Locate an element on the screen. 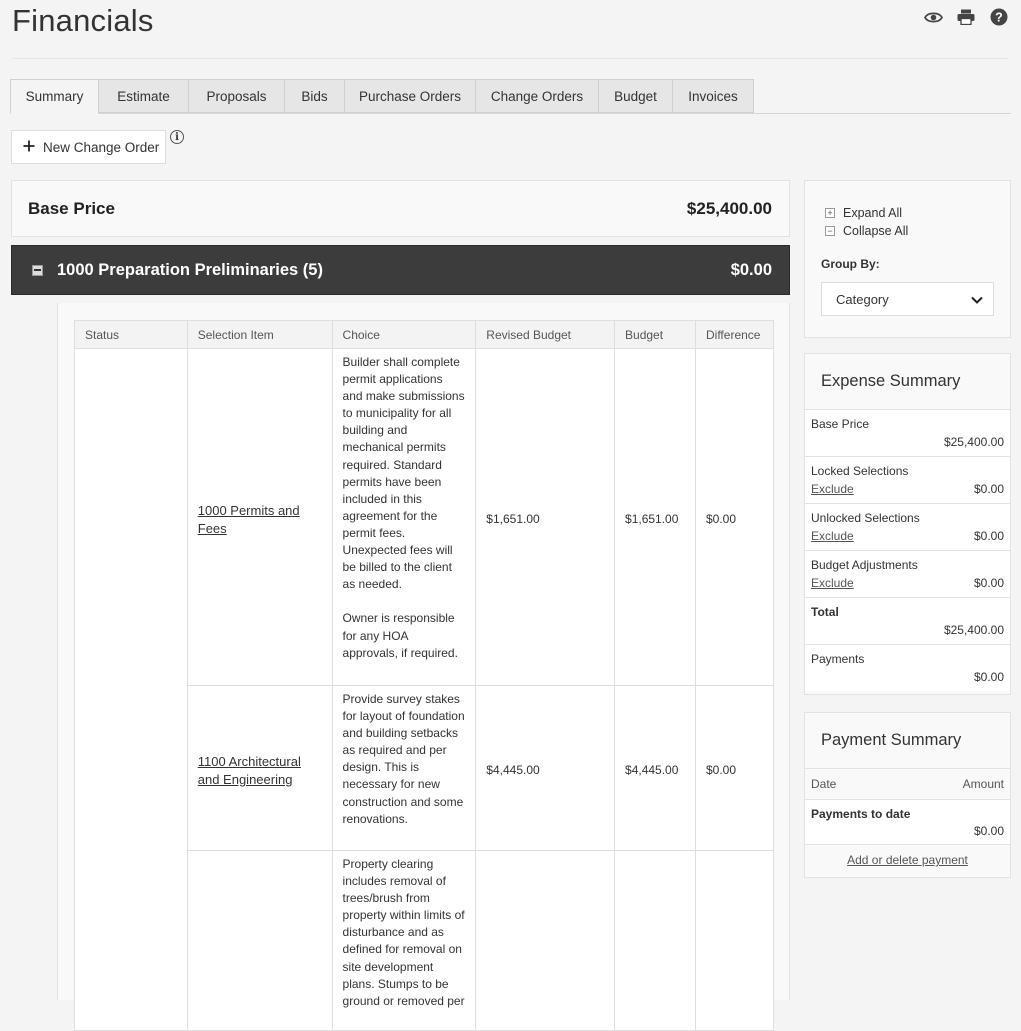 The width and height of the screenshot is (1021, 1031). selection-item-link: 1000 Permits and Fees is located at coordinates (249, 519).